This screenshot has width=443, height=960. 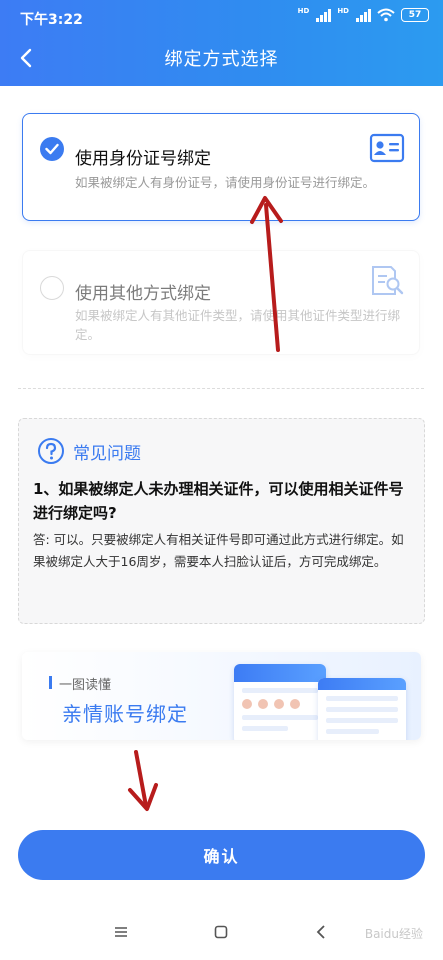 I want to click on option-description: 如果被绑定人有其他证件类型，请使用其他证件类型进行绑定。, so click(x=238, y=325).